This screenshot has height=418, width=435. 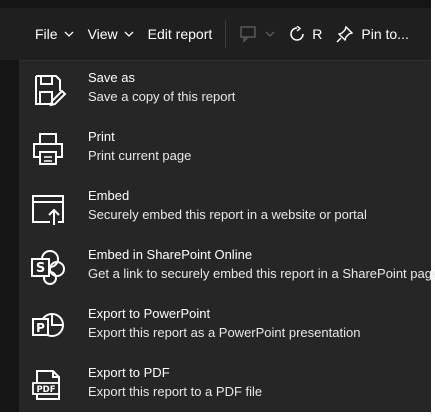 What do you see at coordinates (140, 155) in the screenshot?
I see `menu-item-description: Print current page` at bounding box center [140, 155].